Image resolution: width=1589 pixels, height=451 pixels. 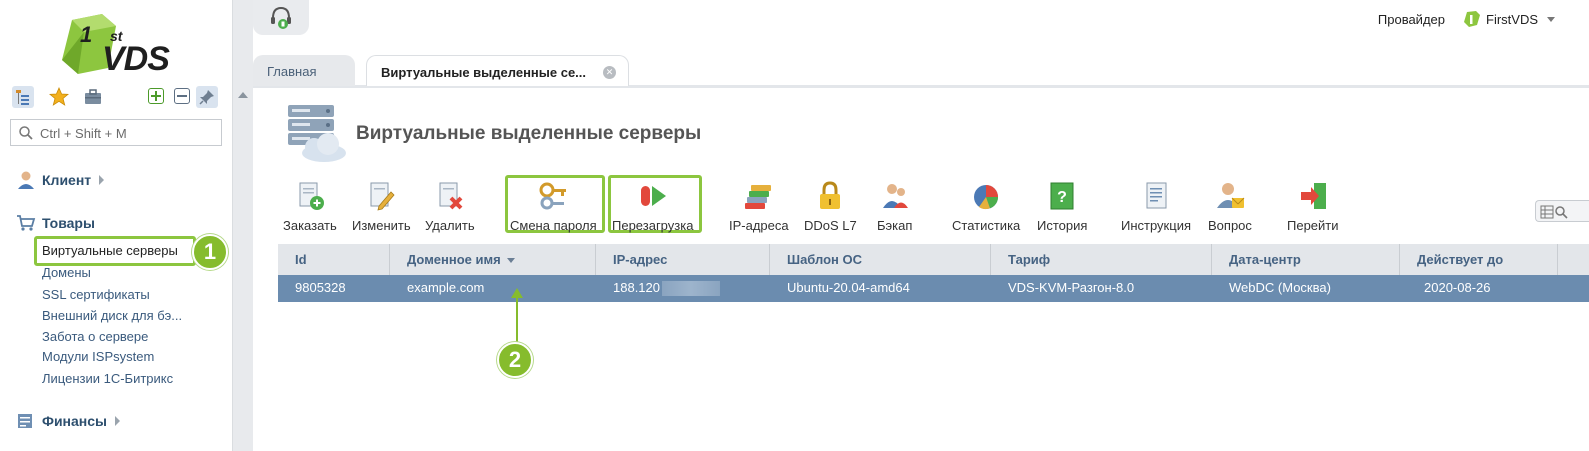 I want to click on manual-button: Инструкция, so click(x=1156, y=206).